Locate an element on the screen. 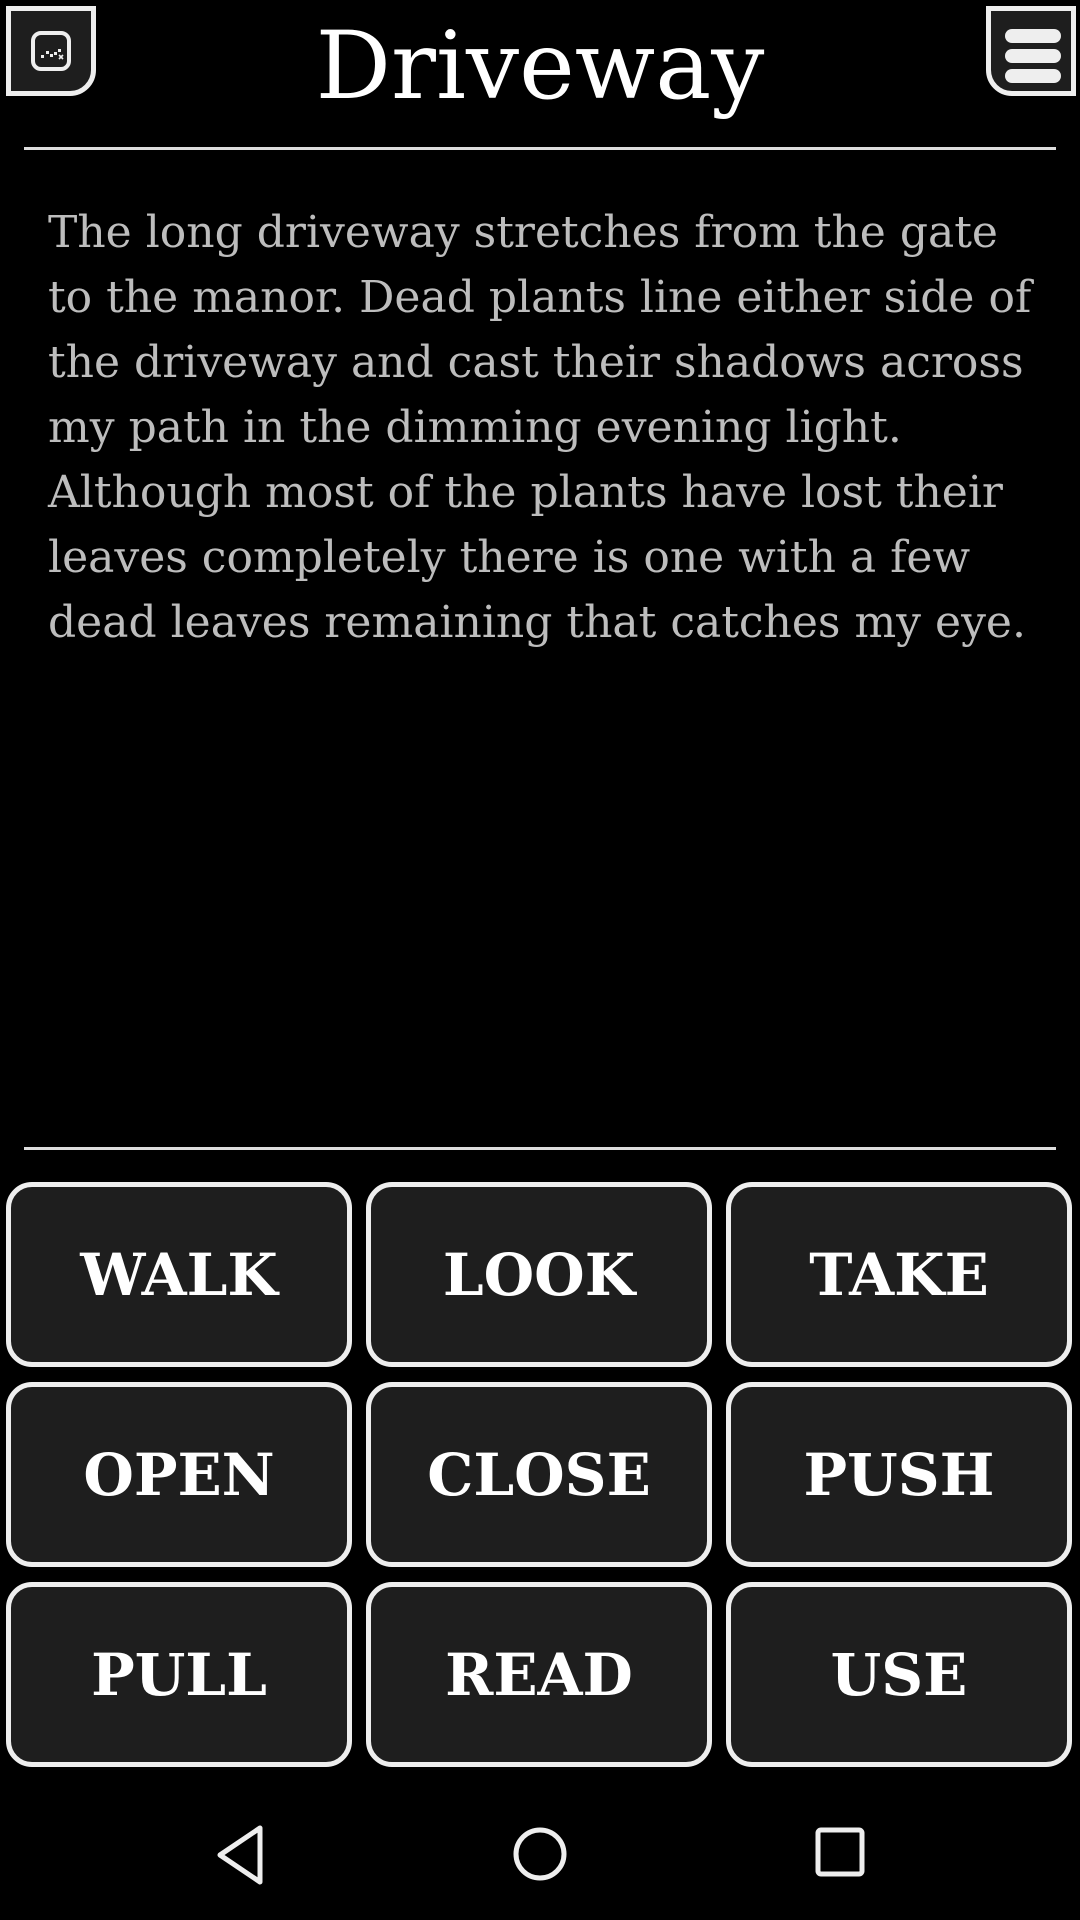  recents-square-icon is located at coordinates (840, 1852).